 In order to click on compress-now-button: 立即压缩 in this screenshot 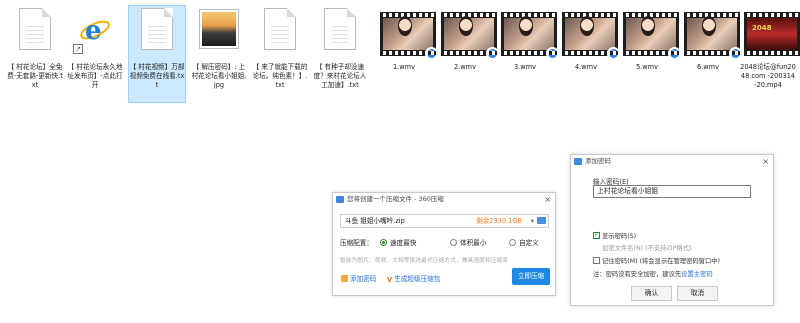, I will do `click(531, 276)`.